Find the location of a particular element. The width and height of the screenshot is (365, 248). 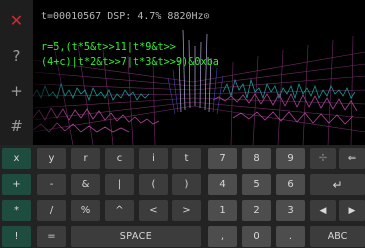

key-6: 6 is located at coordinates (290, 184).